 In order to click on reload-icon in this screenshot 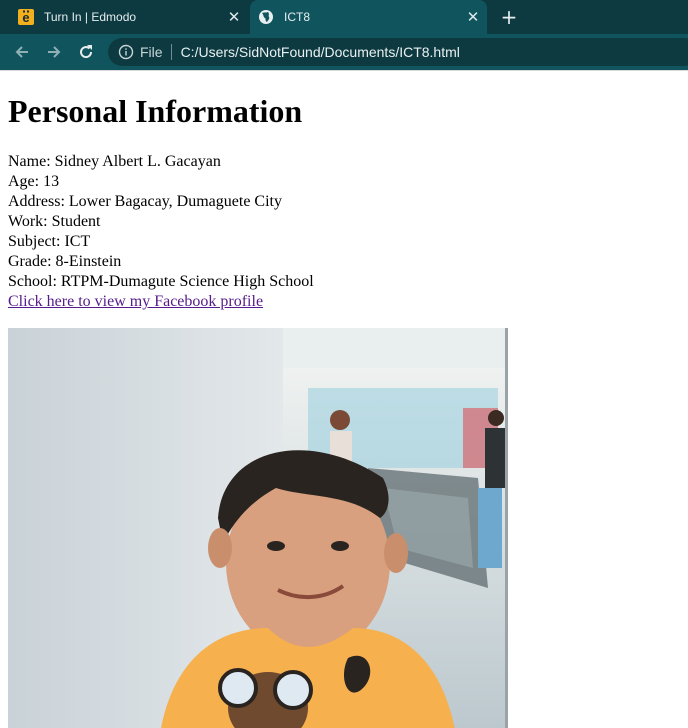, I will do `click(86, 52)`.